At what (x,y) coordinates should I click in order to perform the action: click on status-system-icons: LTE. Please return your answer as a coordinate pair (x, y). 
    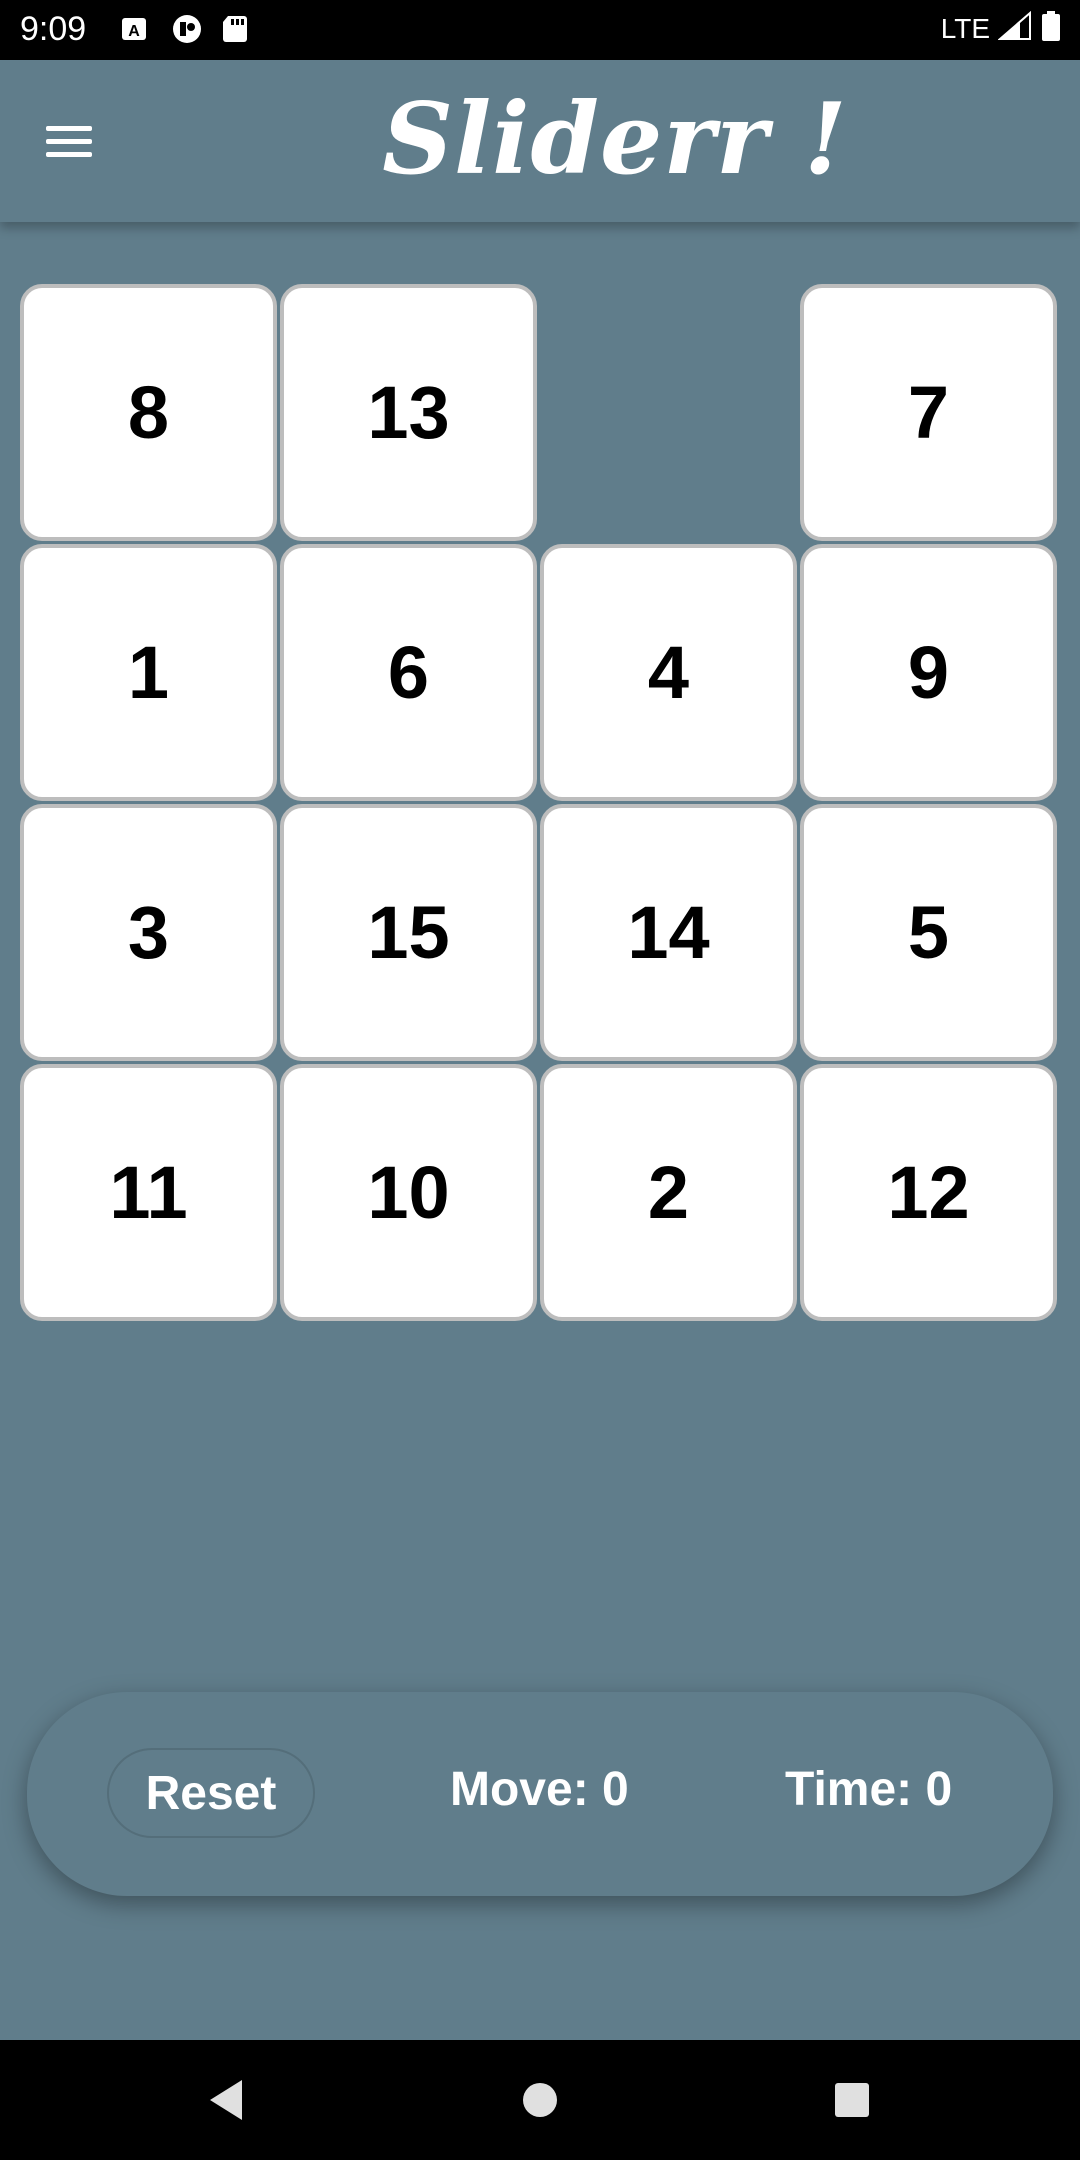
    Looking at the image, I should click on (1001, 28).